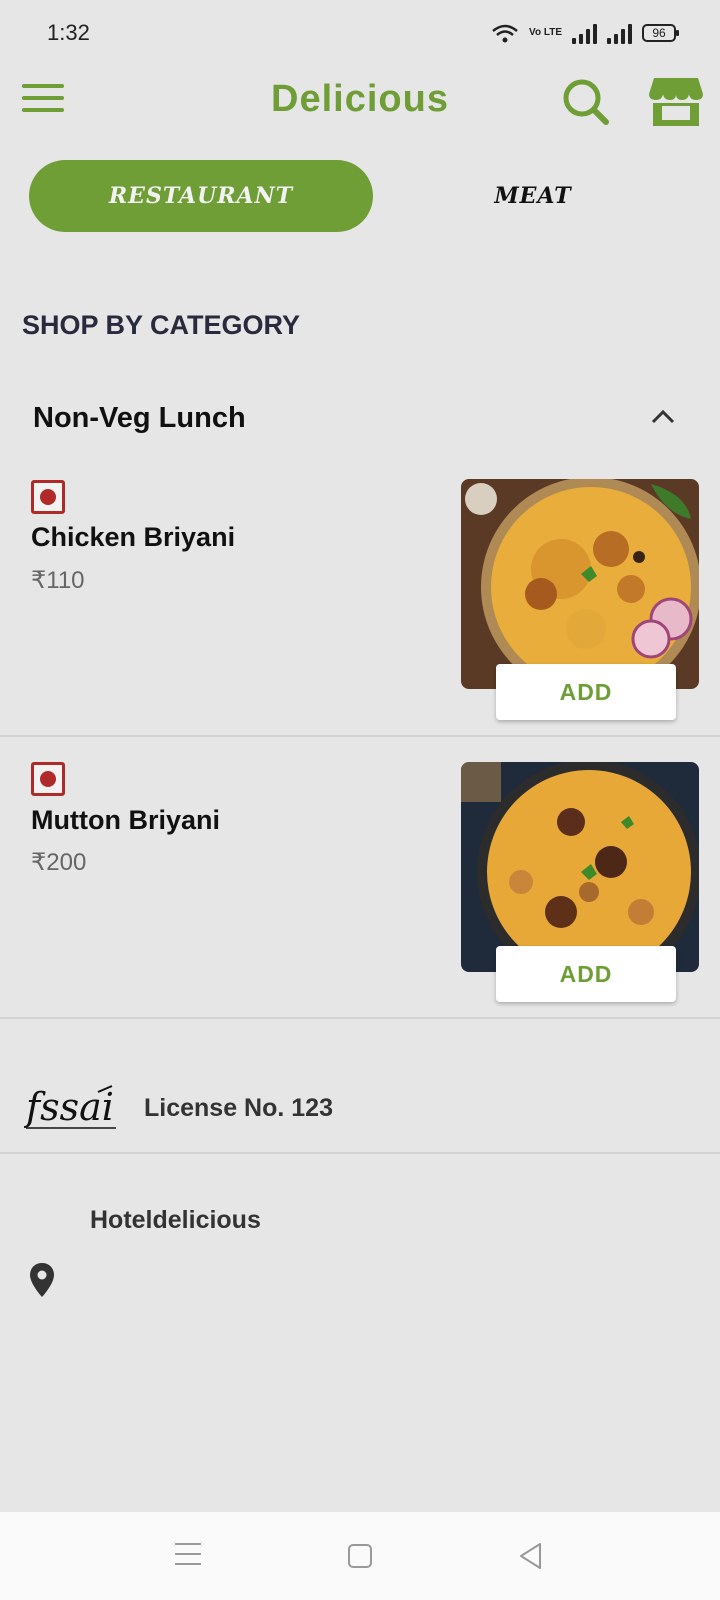  Describe the element at coordinates (133, 537) in the screenshot. I see `item-name: Chicken Briyani` at that location.